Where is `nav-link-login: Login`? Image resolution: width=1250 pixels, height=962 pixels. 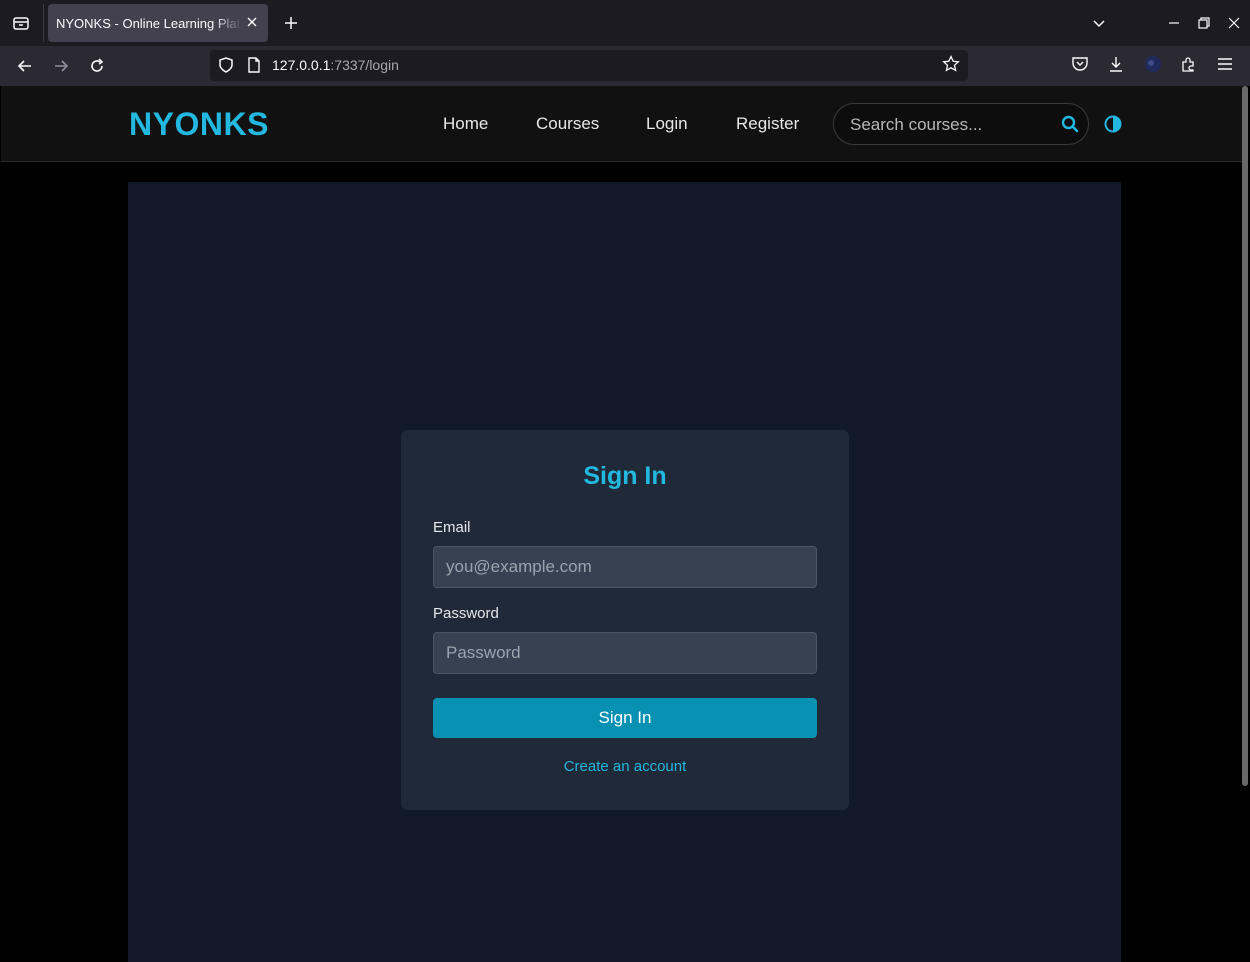
nav-link-login: Login is located at coordinates (667, 124).